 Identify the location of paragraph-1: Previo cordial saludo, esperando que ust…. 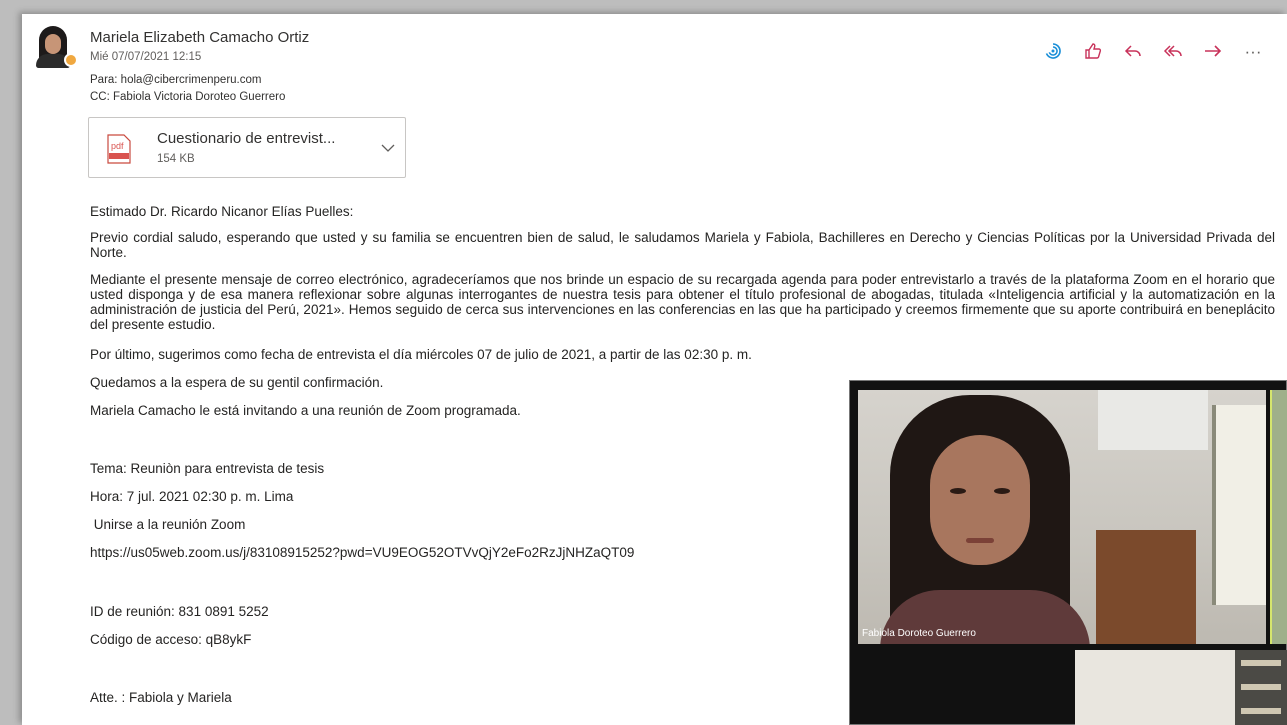
(682, 245).